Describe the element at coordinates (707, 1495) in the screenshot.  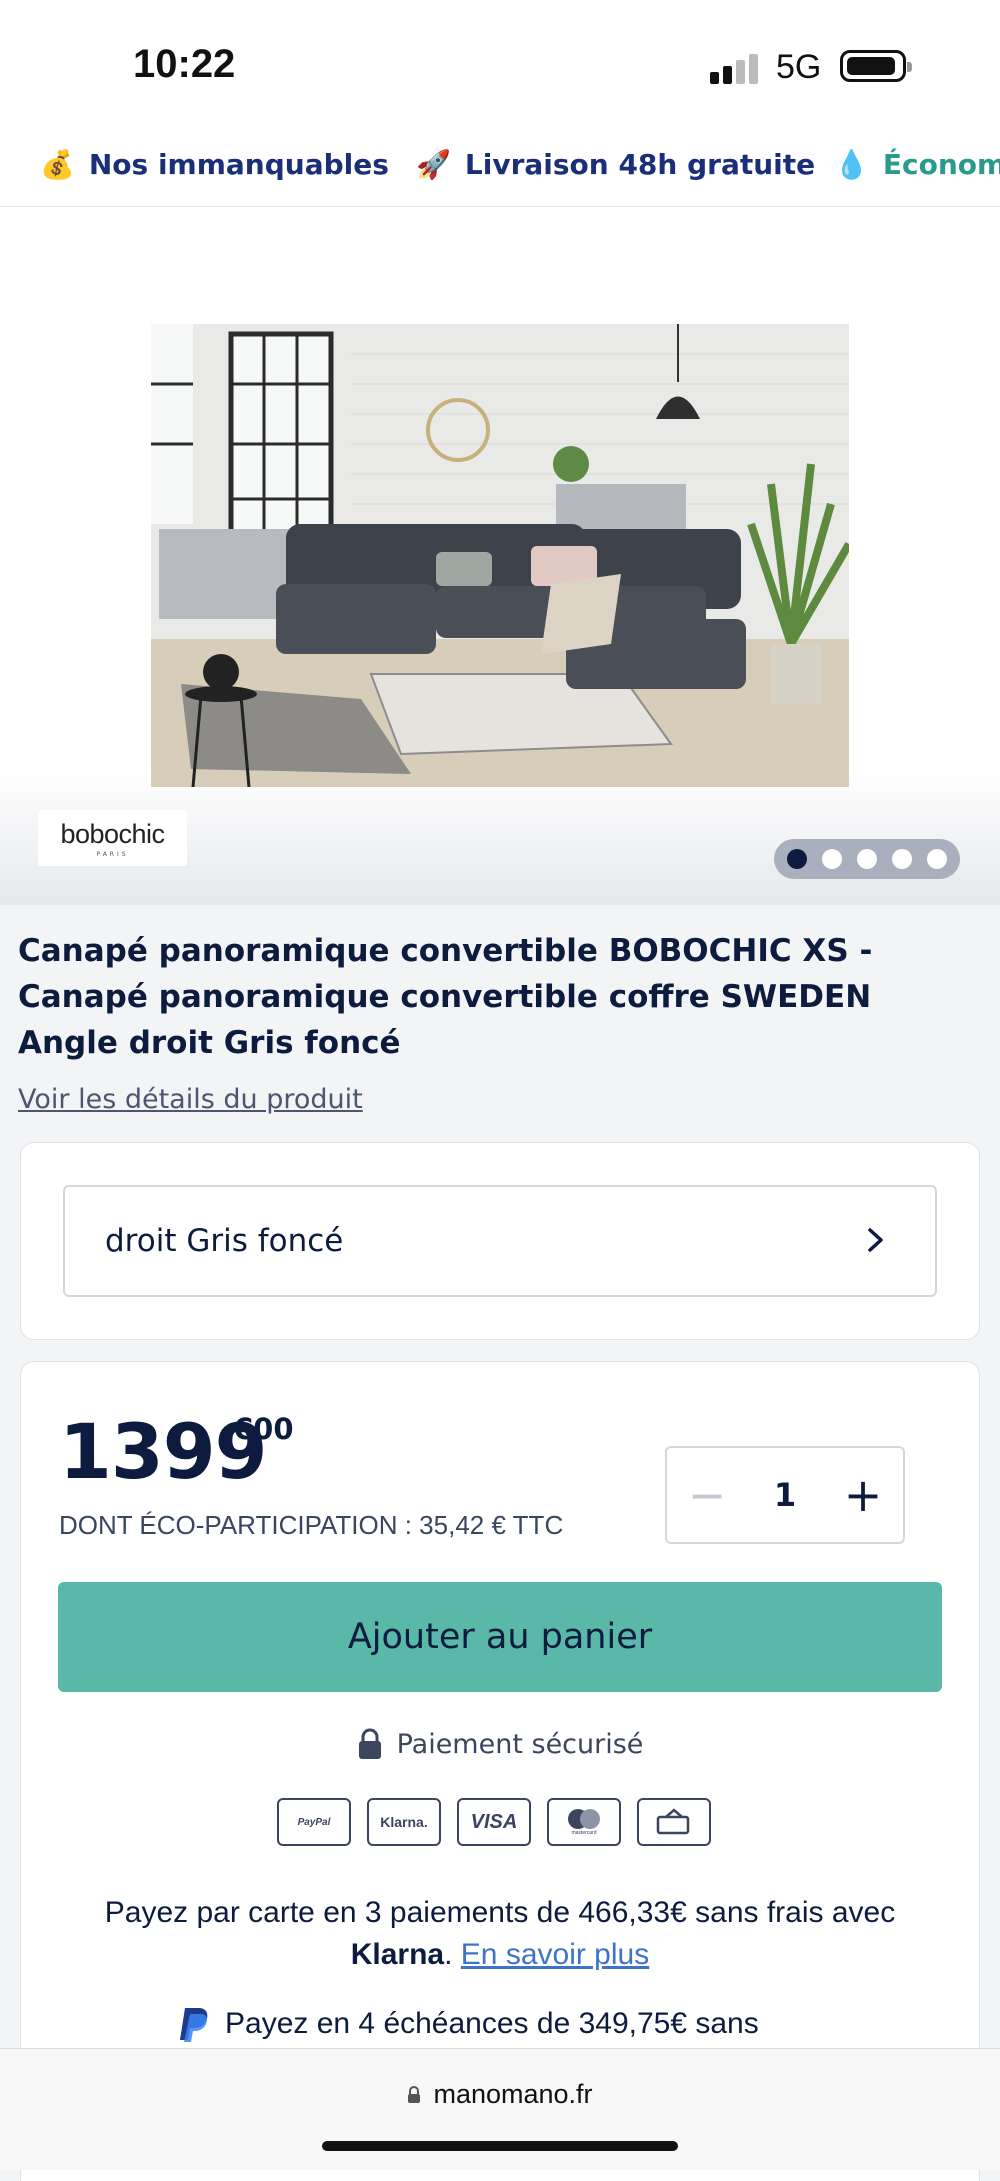
I see `quantity-decrease-button: −` at that location.